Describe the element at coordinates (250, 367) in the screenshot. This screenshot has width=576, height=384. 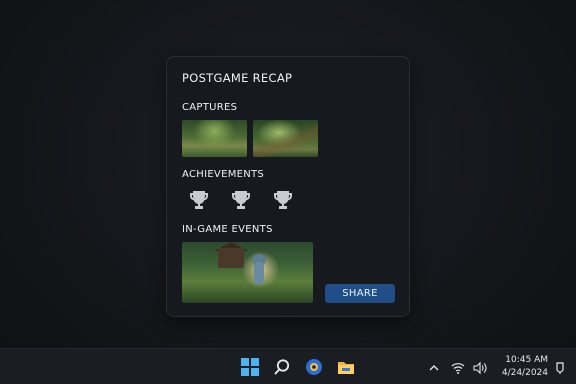
I see `windows-start-icon` at that location.